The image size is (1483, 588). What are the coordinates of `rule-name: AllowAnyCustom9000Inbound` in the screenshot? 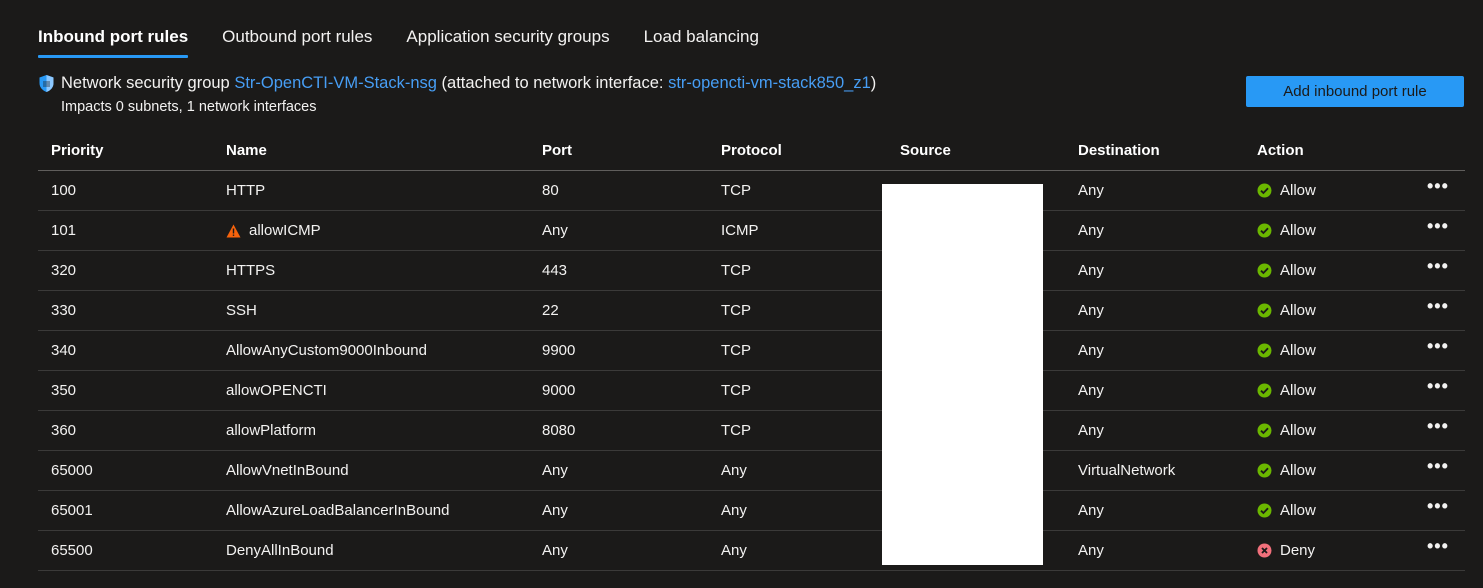 It's located at (326, 350).